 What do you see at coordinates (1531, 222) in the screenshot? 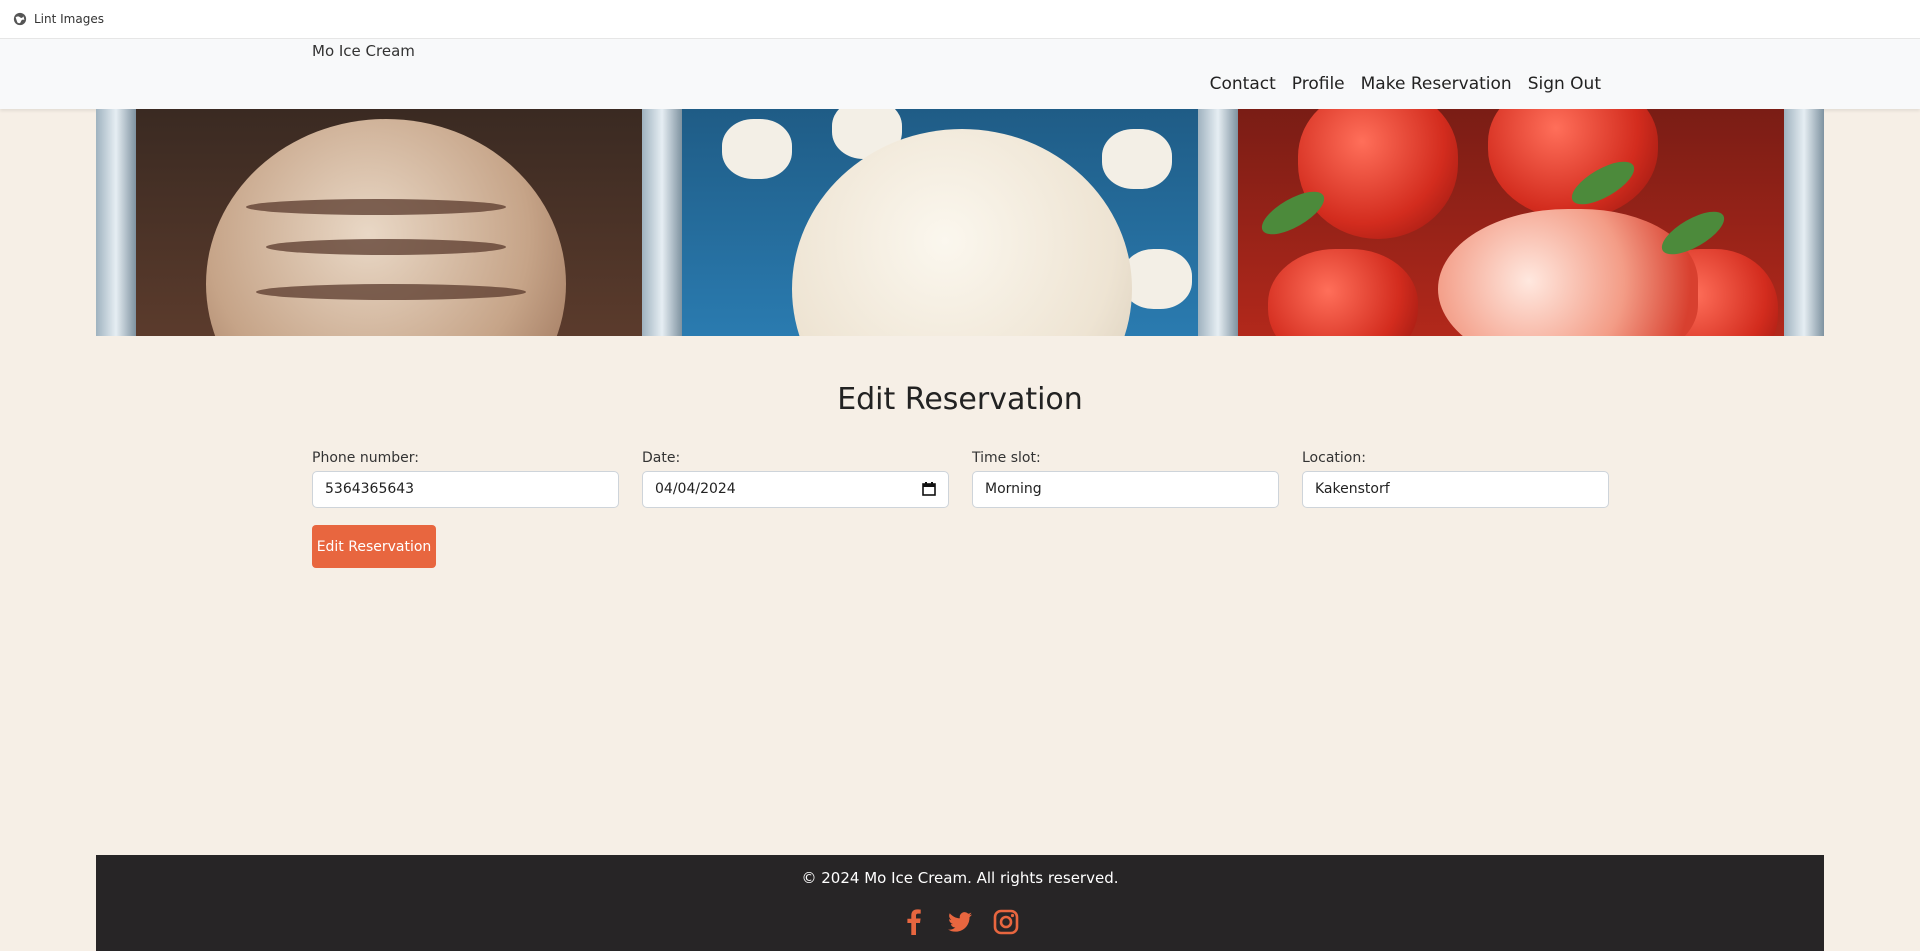
I see `strawberry-ice-cream-panel` at bounding box center [1531, 222].